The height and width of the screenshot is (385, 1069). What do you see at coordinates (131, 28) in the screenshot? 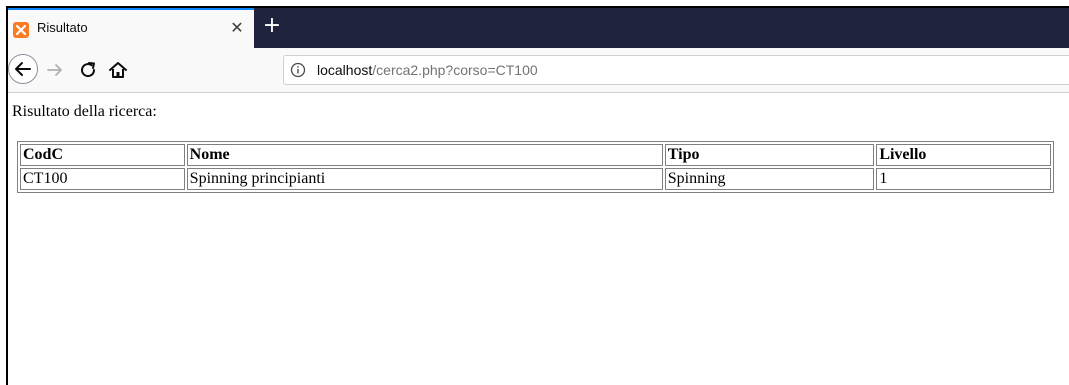
I see `tab-risultato: Risultato ✕` at bounding box center [131, 28].